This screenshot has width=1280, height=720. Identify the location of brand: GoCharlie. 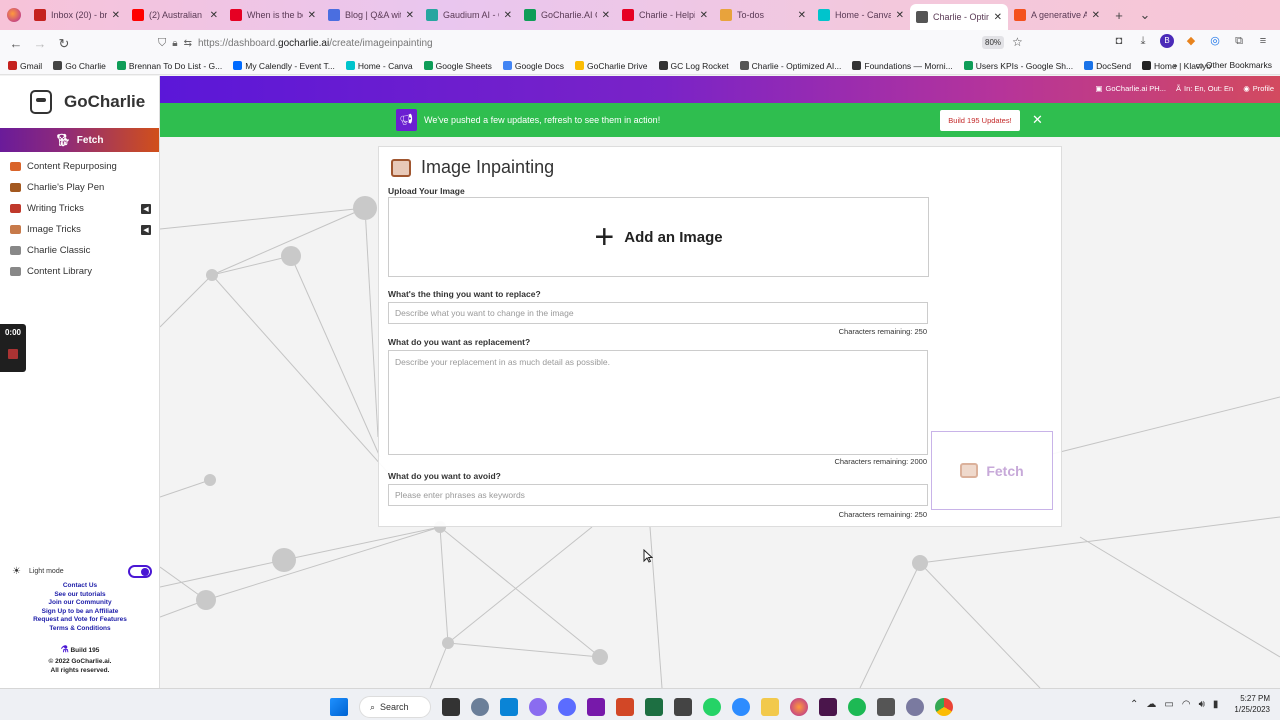
(79, 102).